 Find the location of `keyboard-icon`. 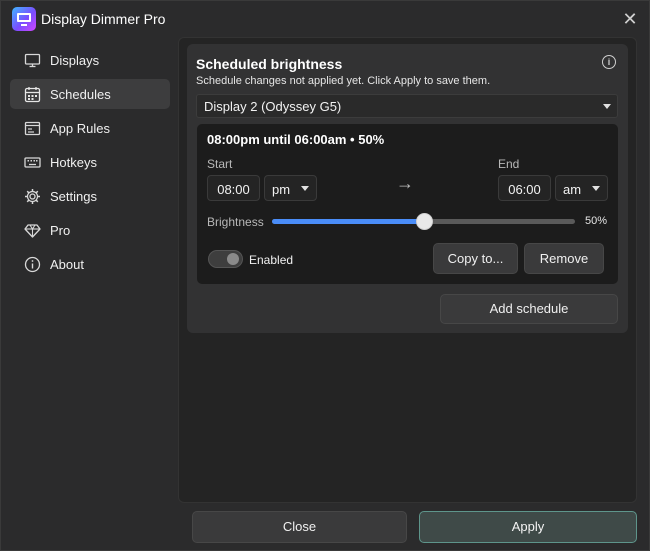

keyboard-icon is located at coordinates (32, 162).